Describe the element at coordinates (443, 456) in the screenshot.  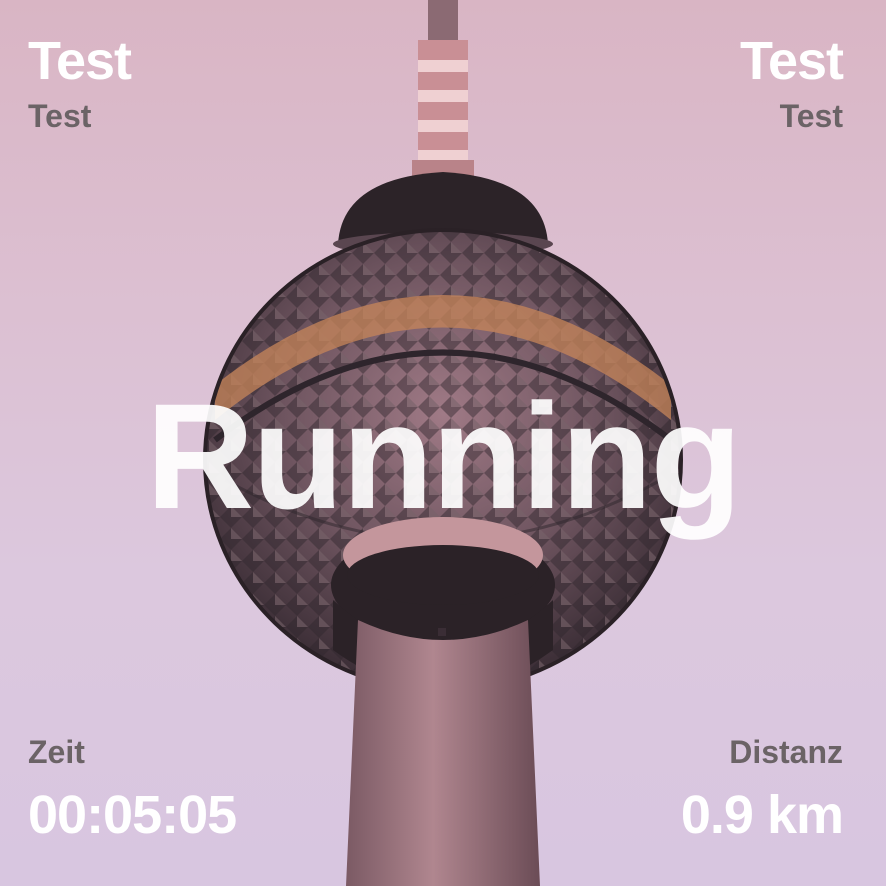
I see `activity-type: Running` at that location.